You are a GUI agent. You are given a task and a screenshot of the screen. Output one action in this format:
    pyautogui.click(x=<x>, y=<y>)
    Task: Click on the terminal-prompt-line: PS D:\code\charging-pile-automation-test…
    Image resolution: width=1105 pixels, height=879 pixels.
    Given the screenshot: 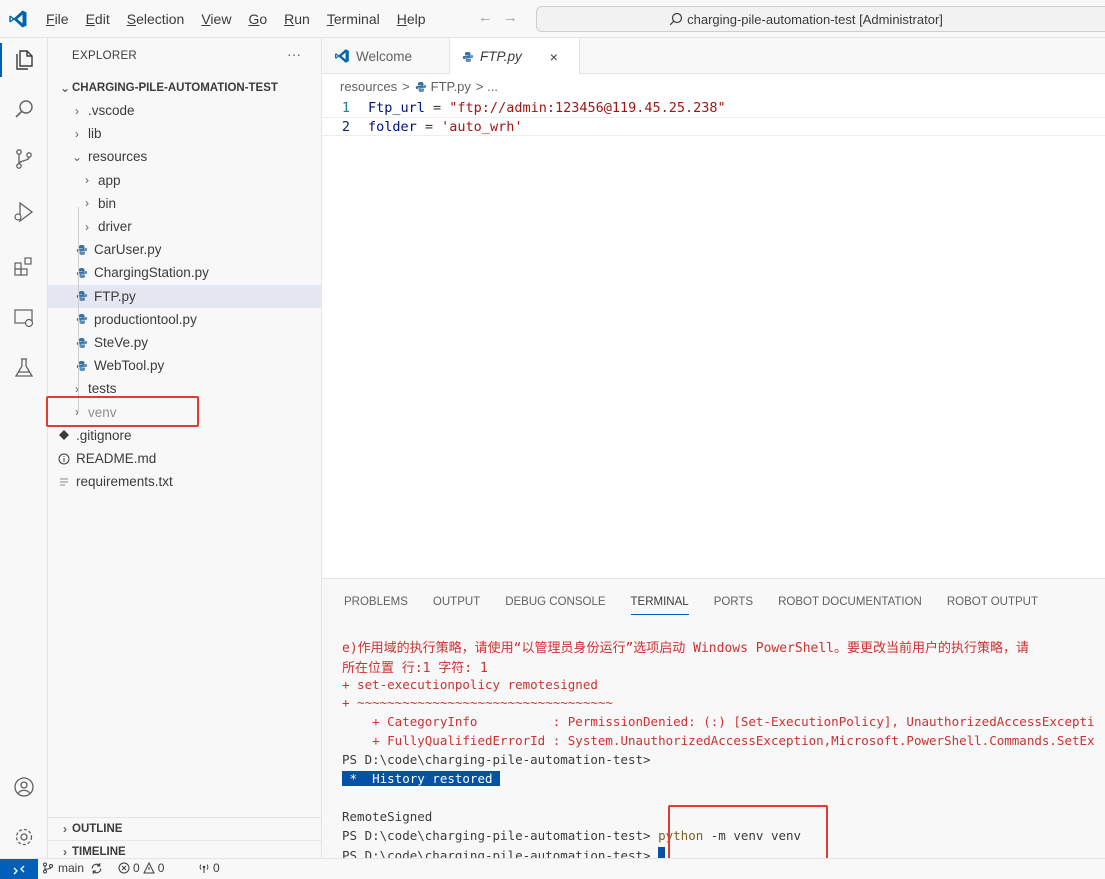 What is the action you would take?
    pyautogui.click(x=496, y=759)
    